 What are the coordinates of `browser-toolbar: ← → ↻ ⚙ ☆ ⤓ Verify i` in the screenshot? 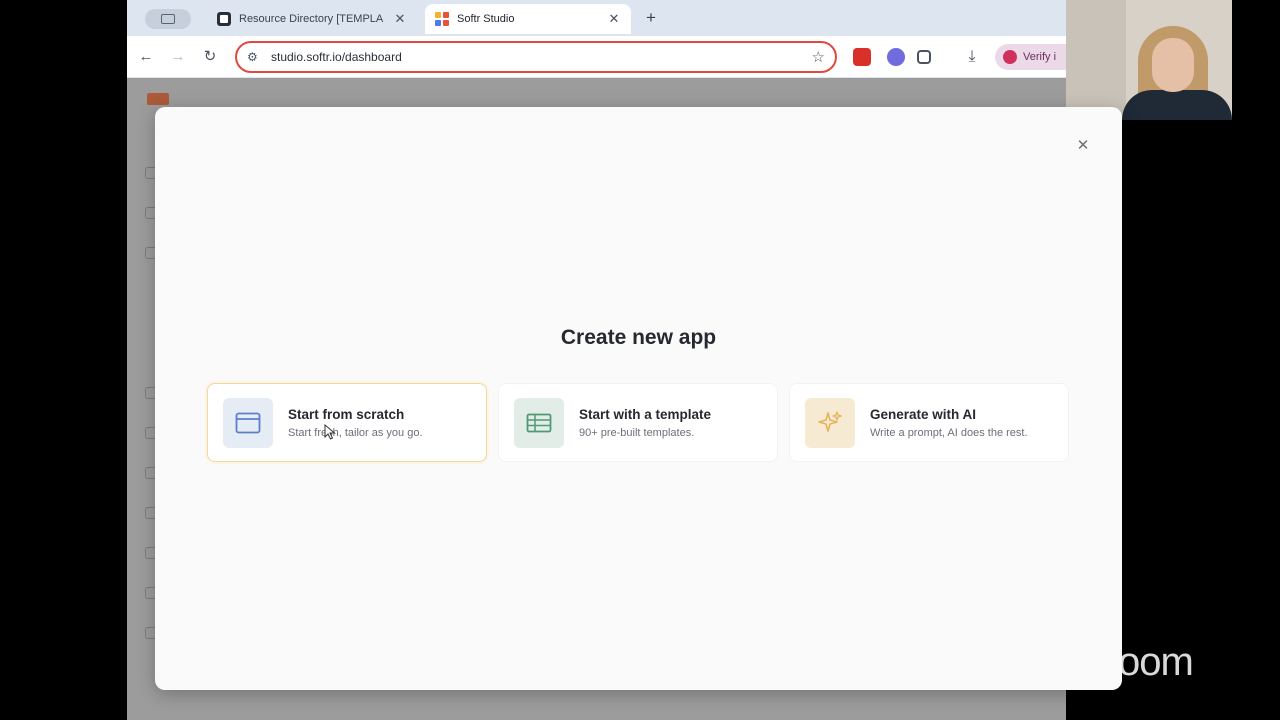 It's located at (596, 57).